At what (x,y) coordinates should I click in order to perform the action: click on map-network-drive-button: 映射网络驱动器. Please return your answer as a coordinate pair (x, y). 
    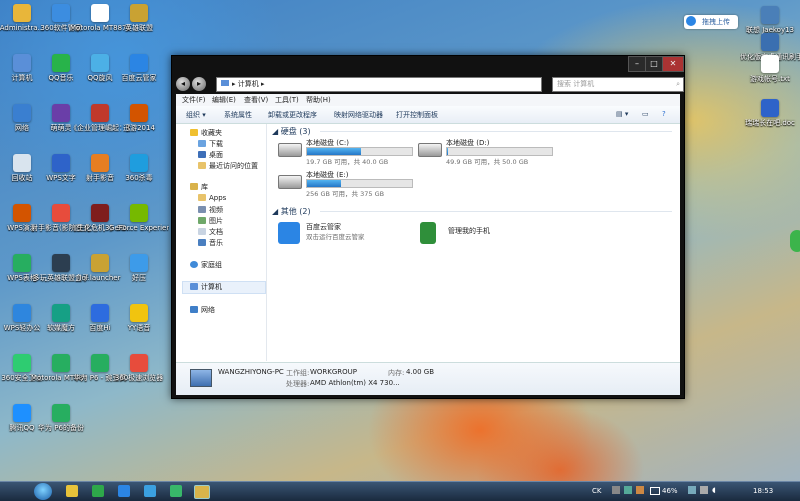
    Looking at the image, I should click on (358, 115).